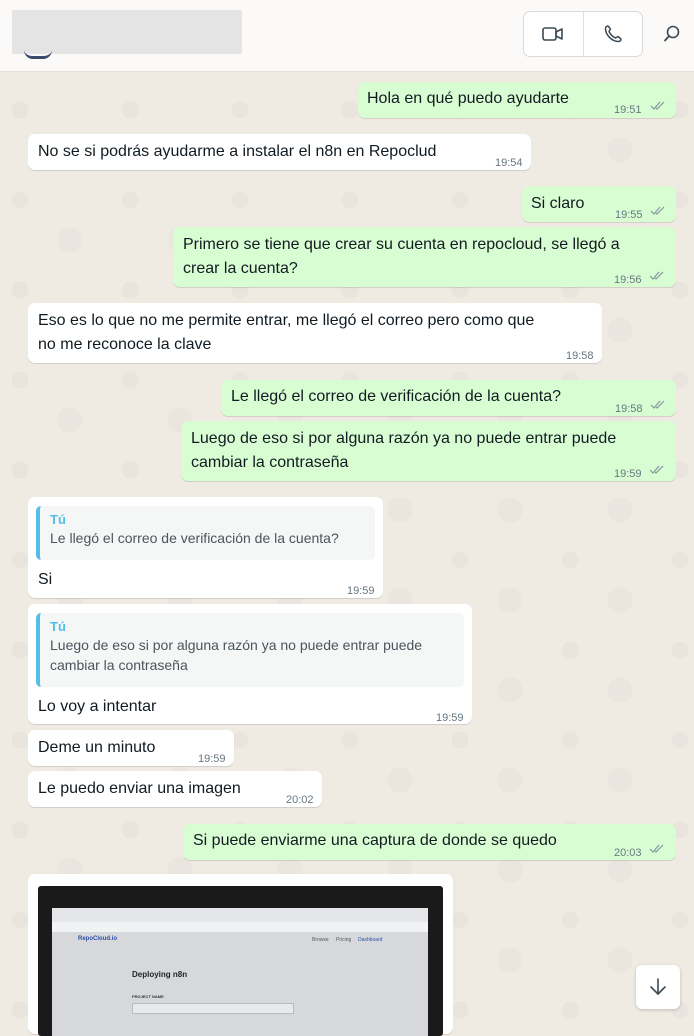 This screenshot has height=1036, width=694. I want to click on photo-title: Deploying n8n, so click(160, 974).